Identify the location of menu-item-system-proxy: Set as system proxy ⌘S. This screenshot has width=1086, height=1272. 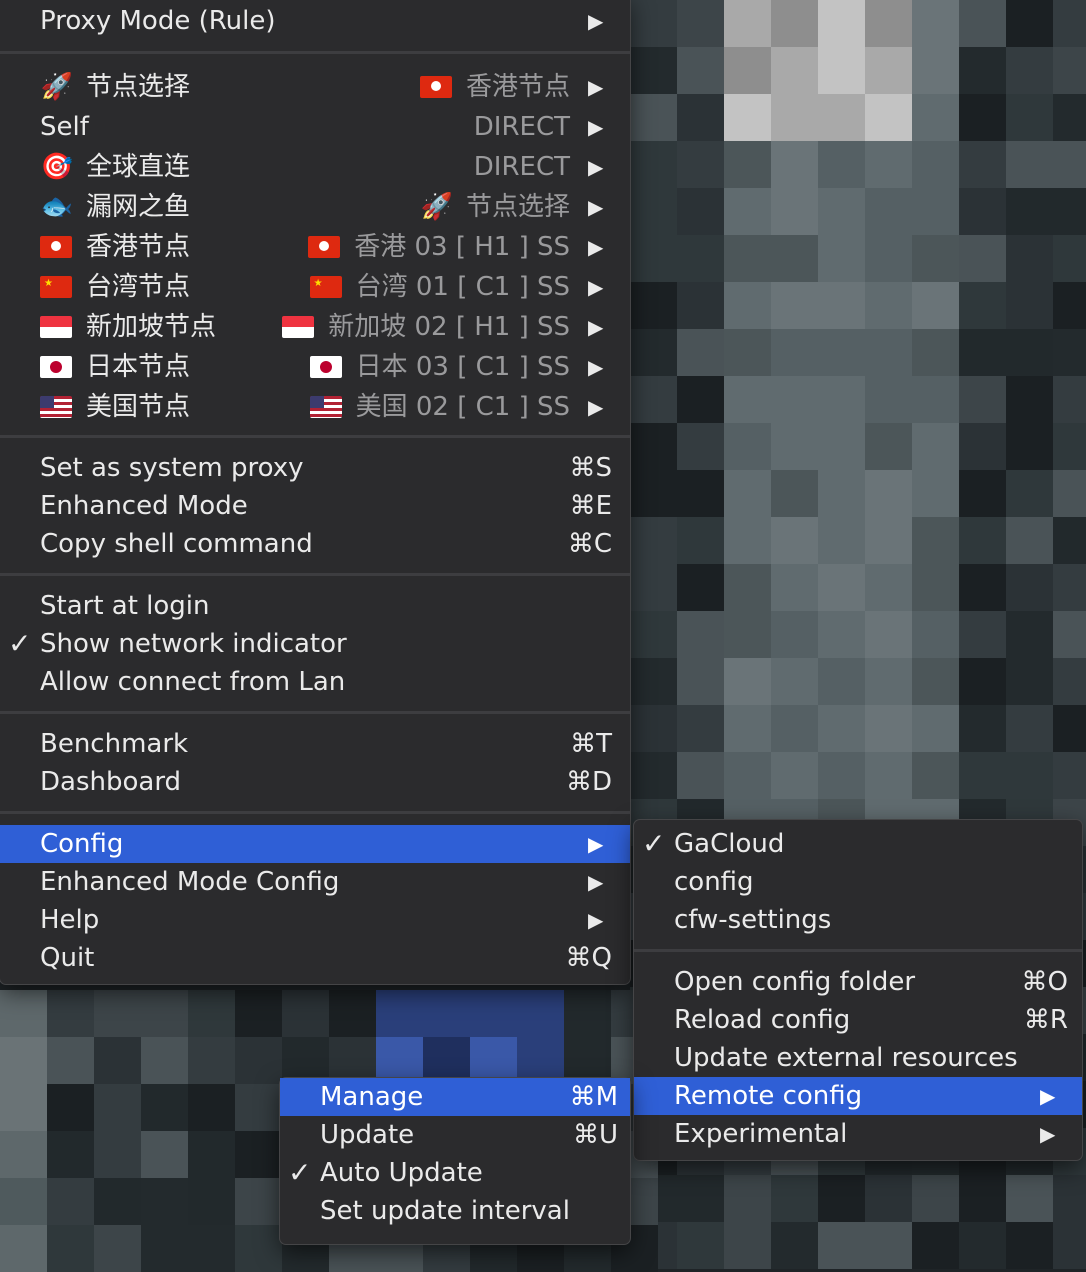
(315, 468).